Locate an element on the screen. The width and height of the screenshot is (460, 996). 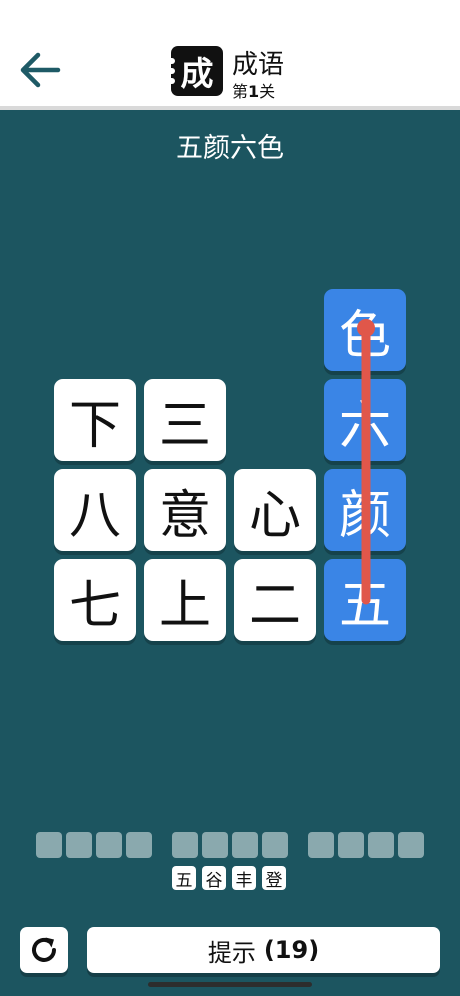
refresh-icon is located at coordinates (44, 949).